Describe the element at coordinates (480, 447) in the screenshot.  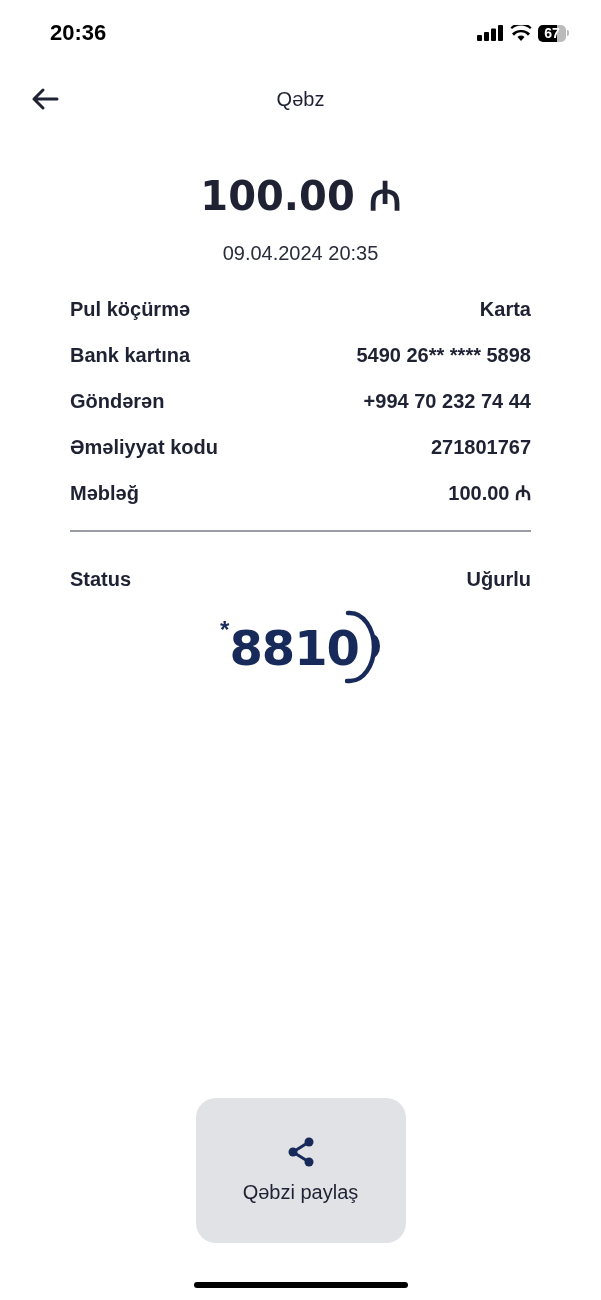
I see `detail-value: 271801767` at that location.